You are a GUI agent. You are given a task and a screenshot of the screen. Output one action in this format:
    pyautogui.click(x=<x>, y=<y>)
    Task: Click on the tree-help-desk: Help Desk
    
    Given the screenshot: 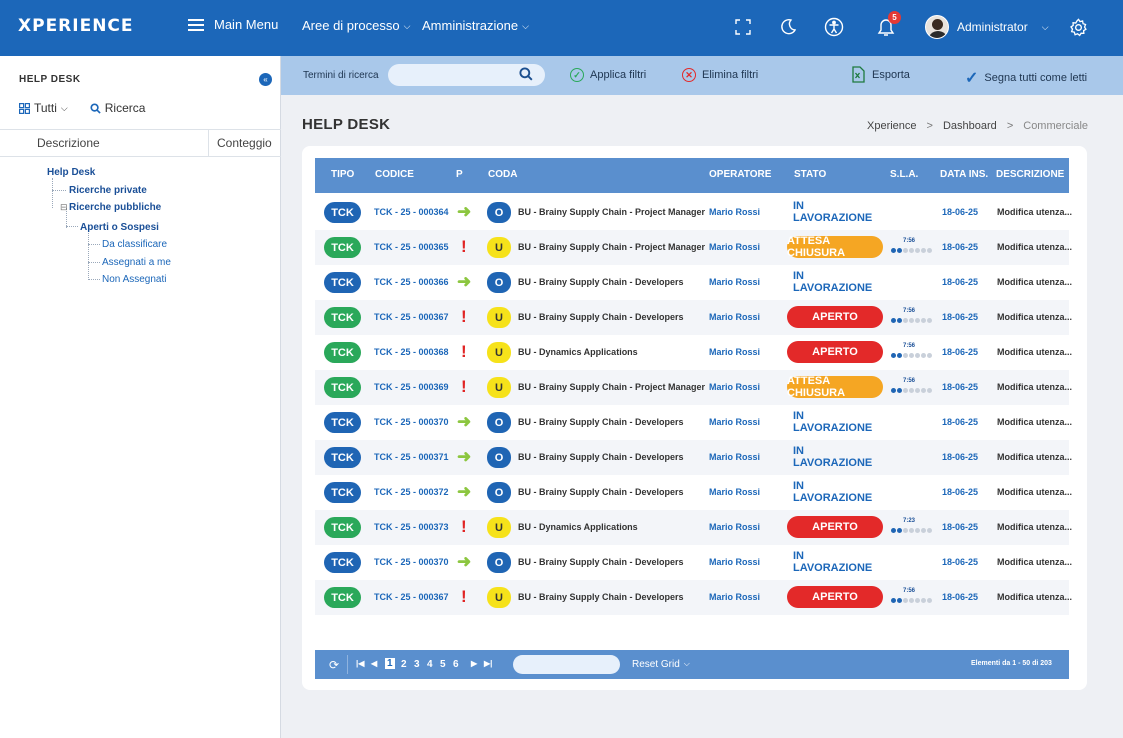 What is the action you would take?
    pyautogui.click(x=71, y=172)
    